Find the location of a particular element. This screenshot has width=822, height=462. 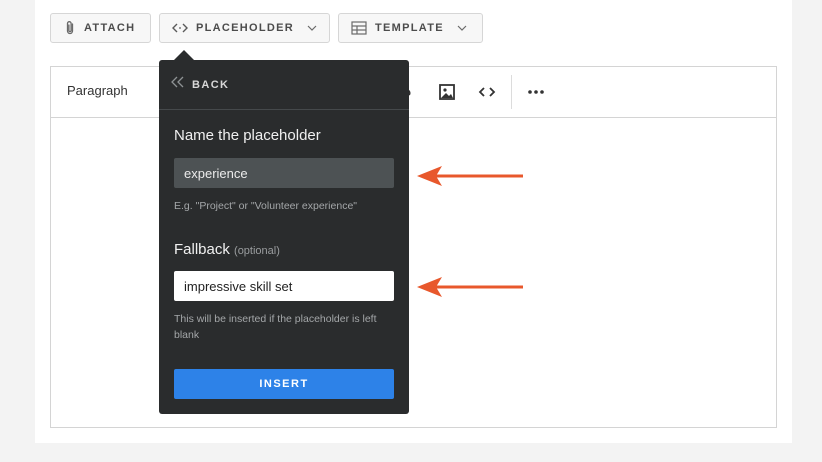

insert-button: INSERT is located at coordinates (284, 384).